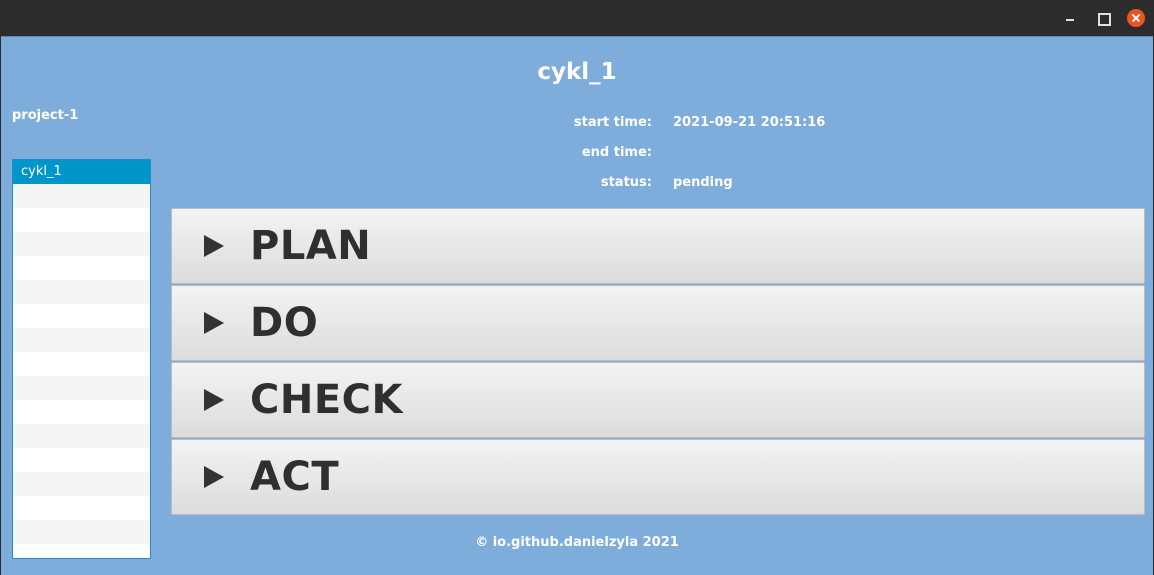 This screenshot has width=1154, height=575. I want to click on footer-copyright: © io.github.danielzyla 2021, so click(577, 542).